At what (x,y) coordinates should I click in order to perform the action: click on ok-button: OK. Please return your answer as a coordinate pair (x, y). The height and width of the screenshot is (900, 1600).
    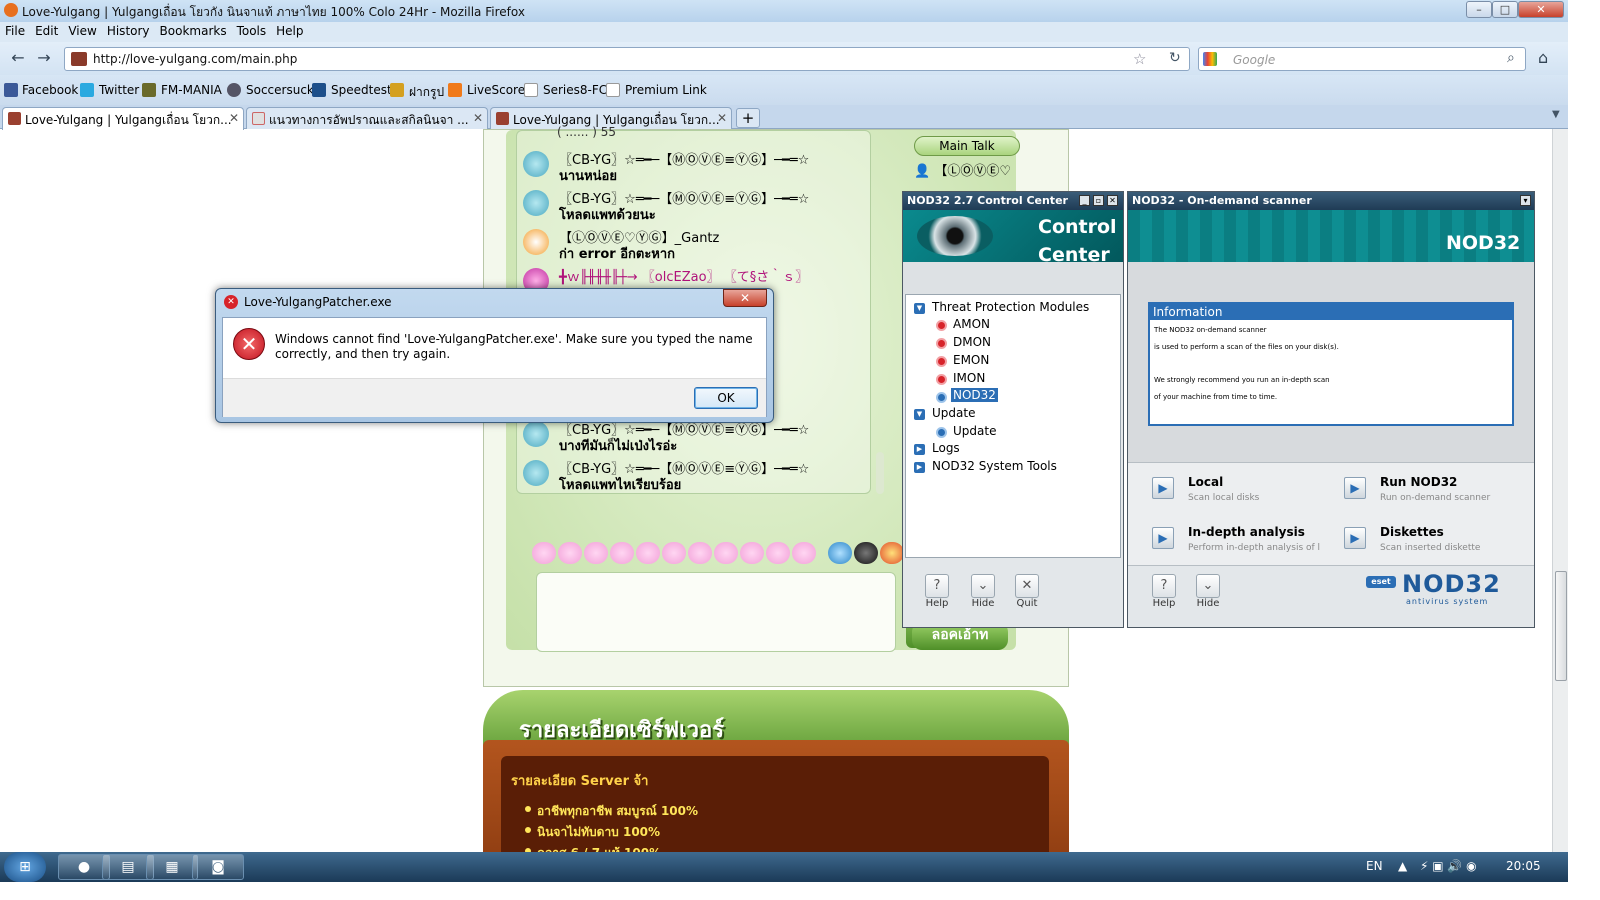
    Looking at the image, I should click on (726, 398).